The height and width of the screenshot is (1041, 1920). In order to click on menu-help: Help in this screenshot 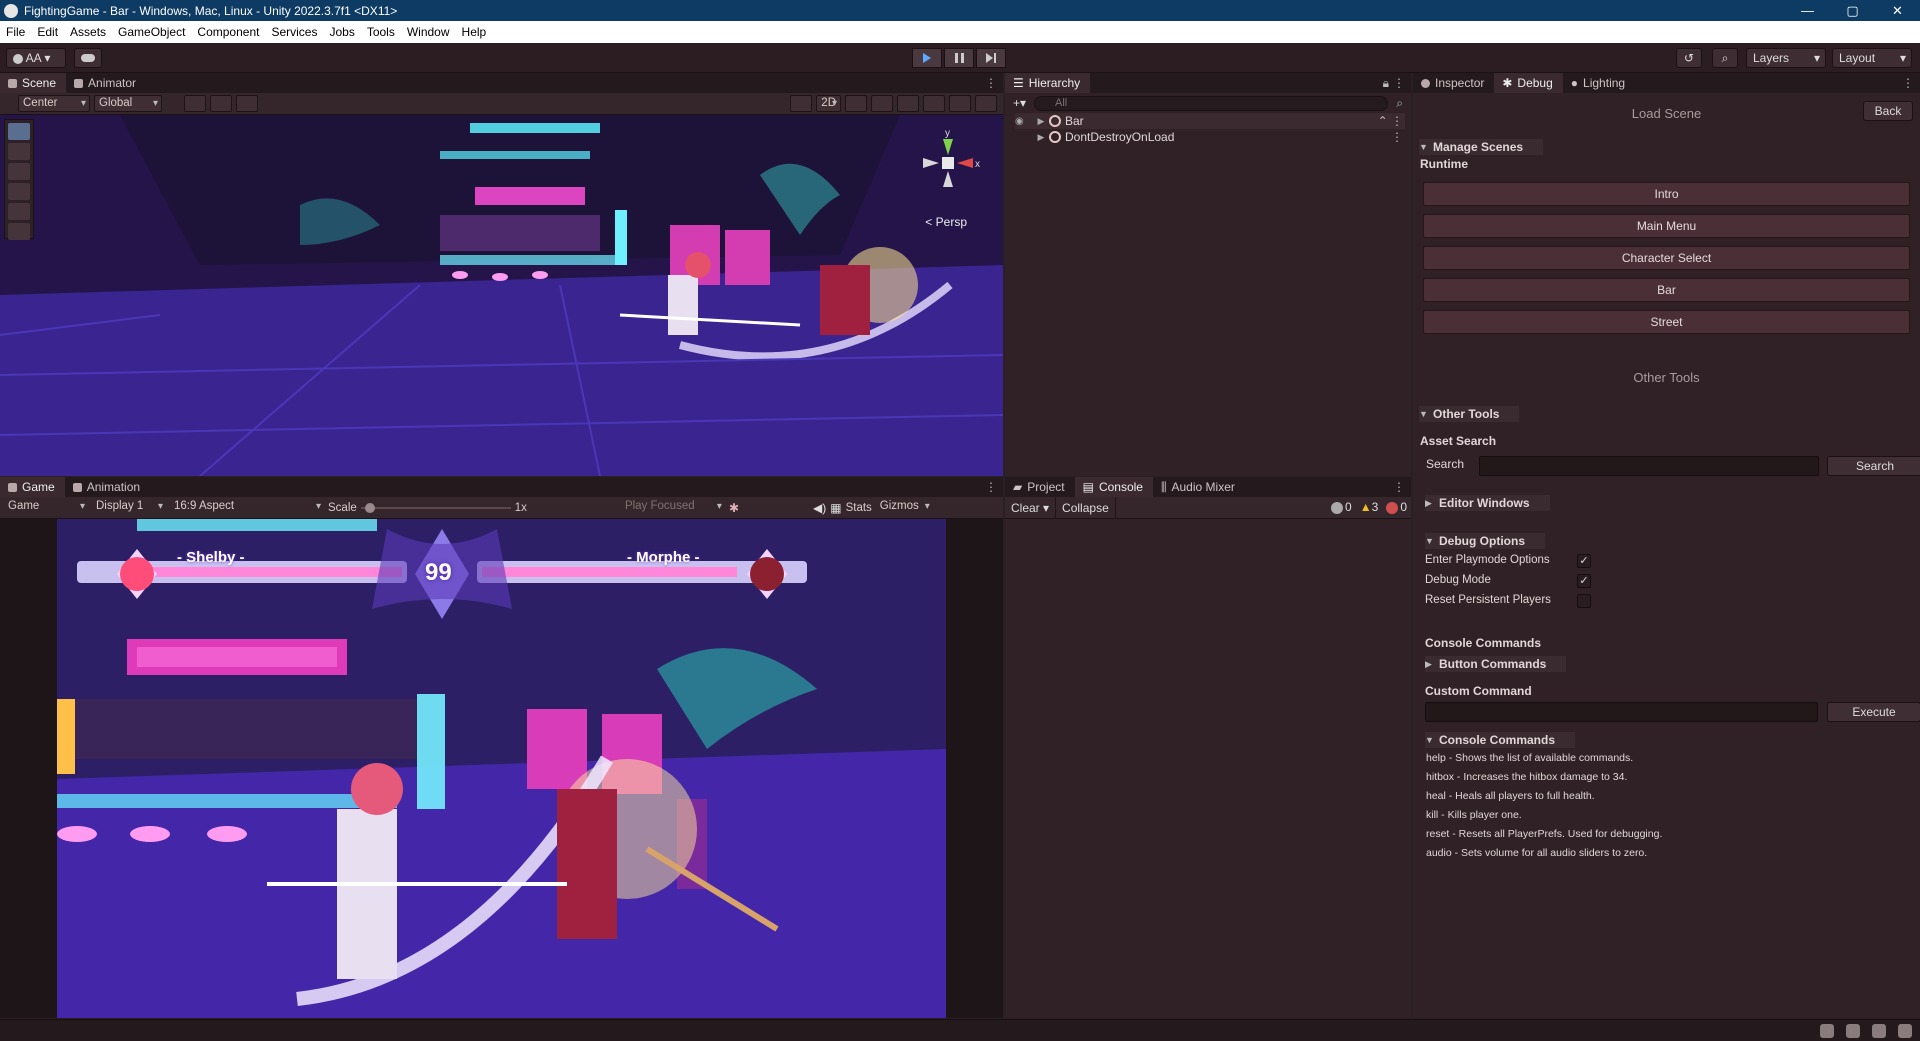, I will do `click(474, 32)`.